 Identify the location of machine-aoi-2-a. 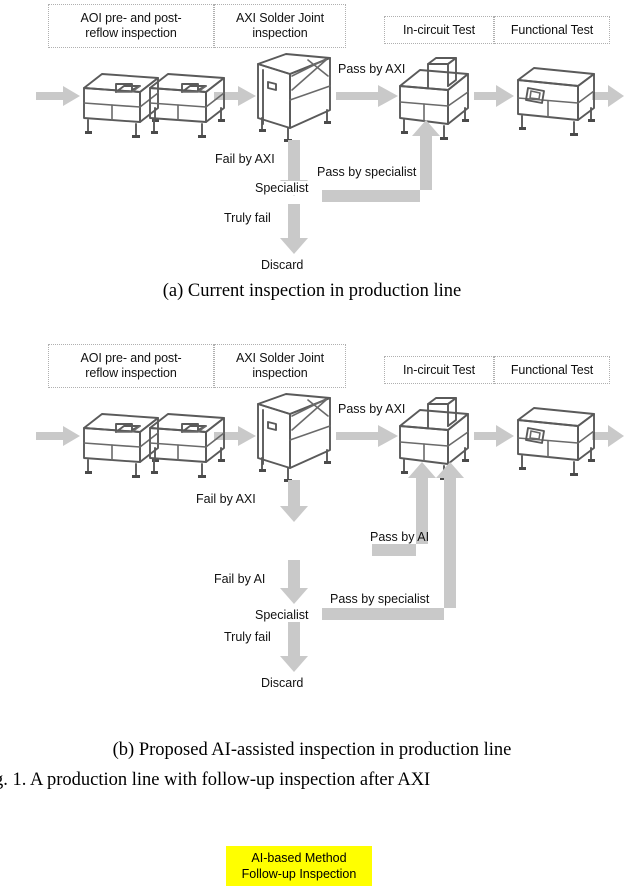
(187, 105).